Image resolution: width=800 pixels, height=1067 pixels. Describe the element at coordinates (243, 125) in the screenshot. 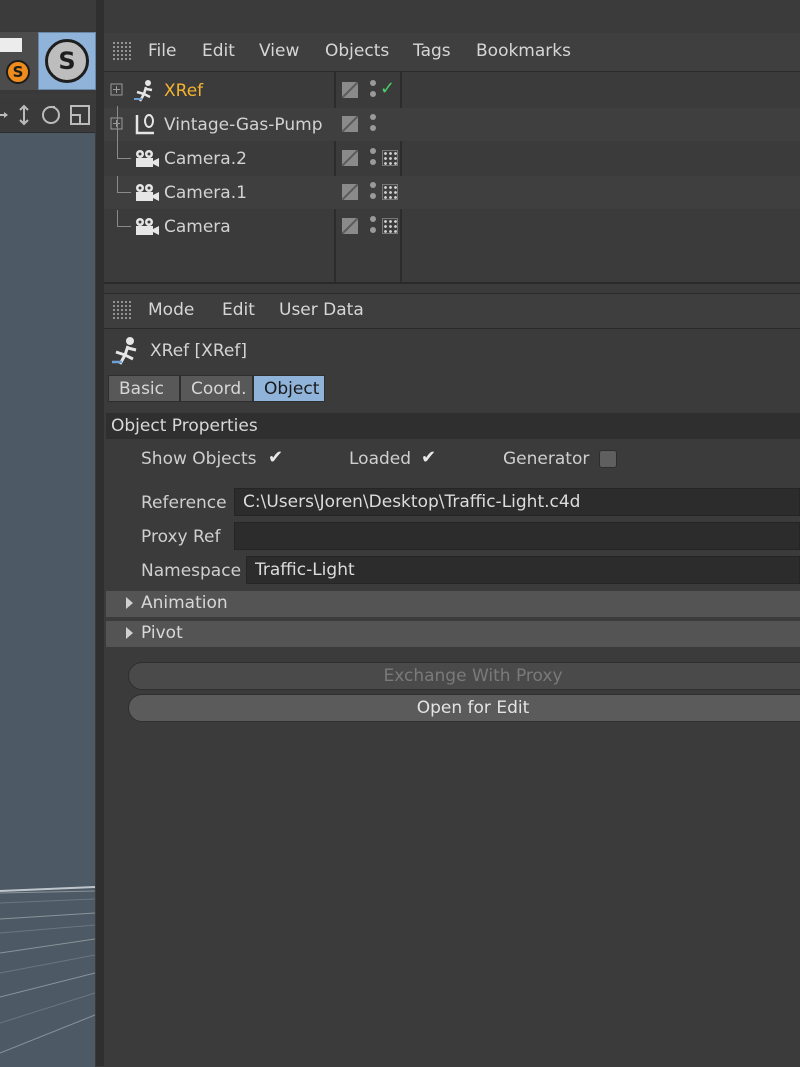

I see `object-name: Vintage-Gas-Pump` at that location.